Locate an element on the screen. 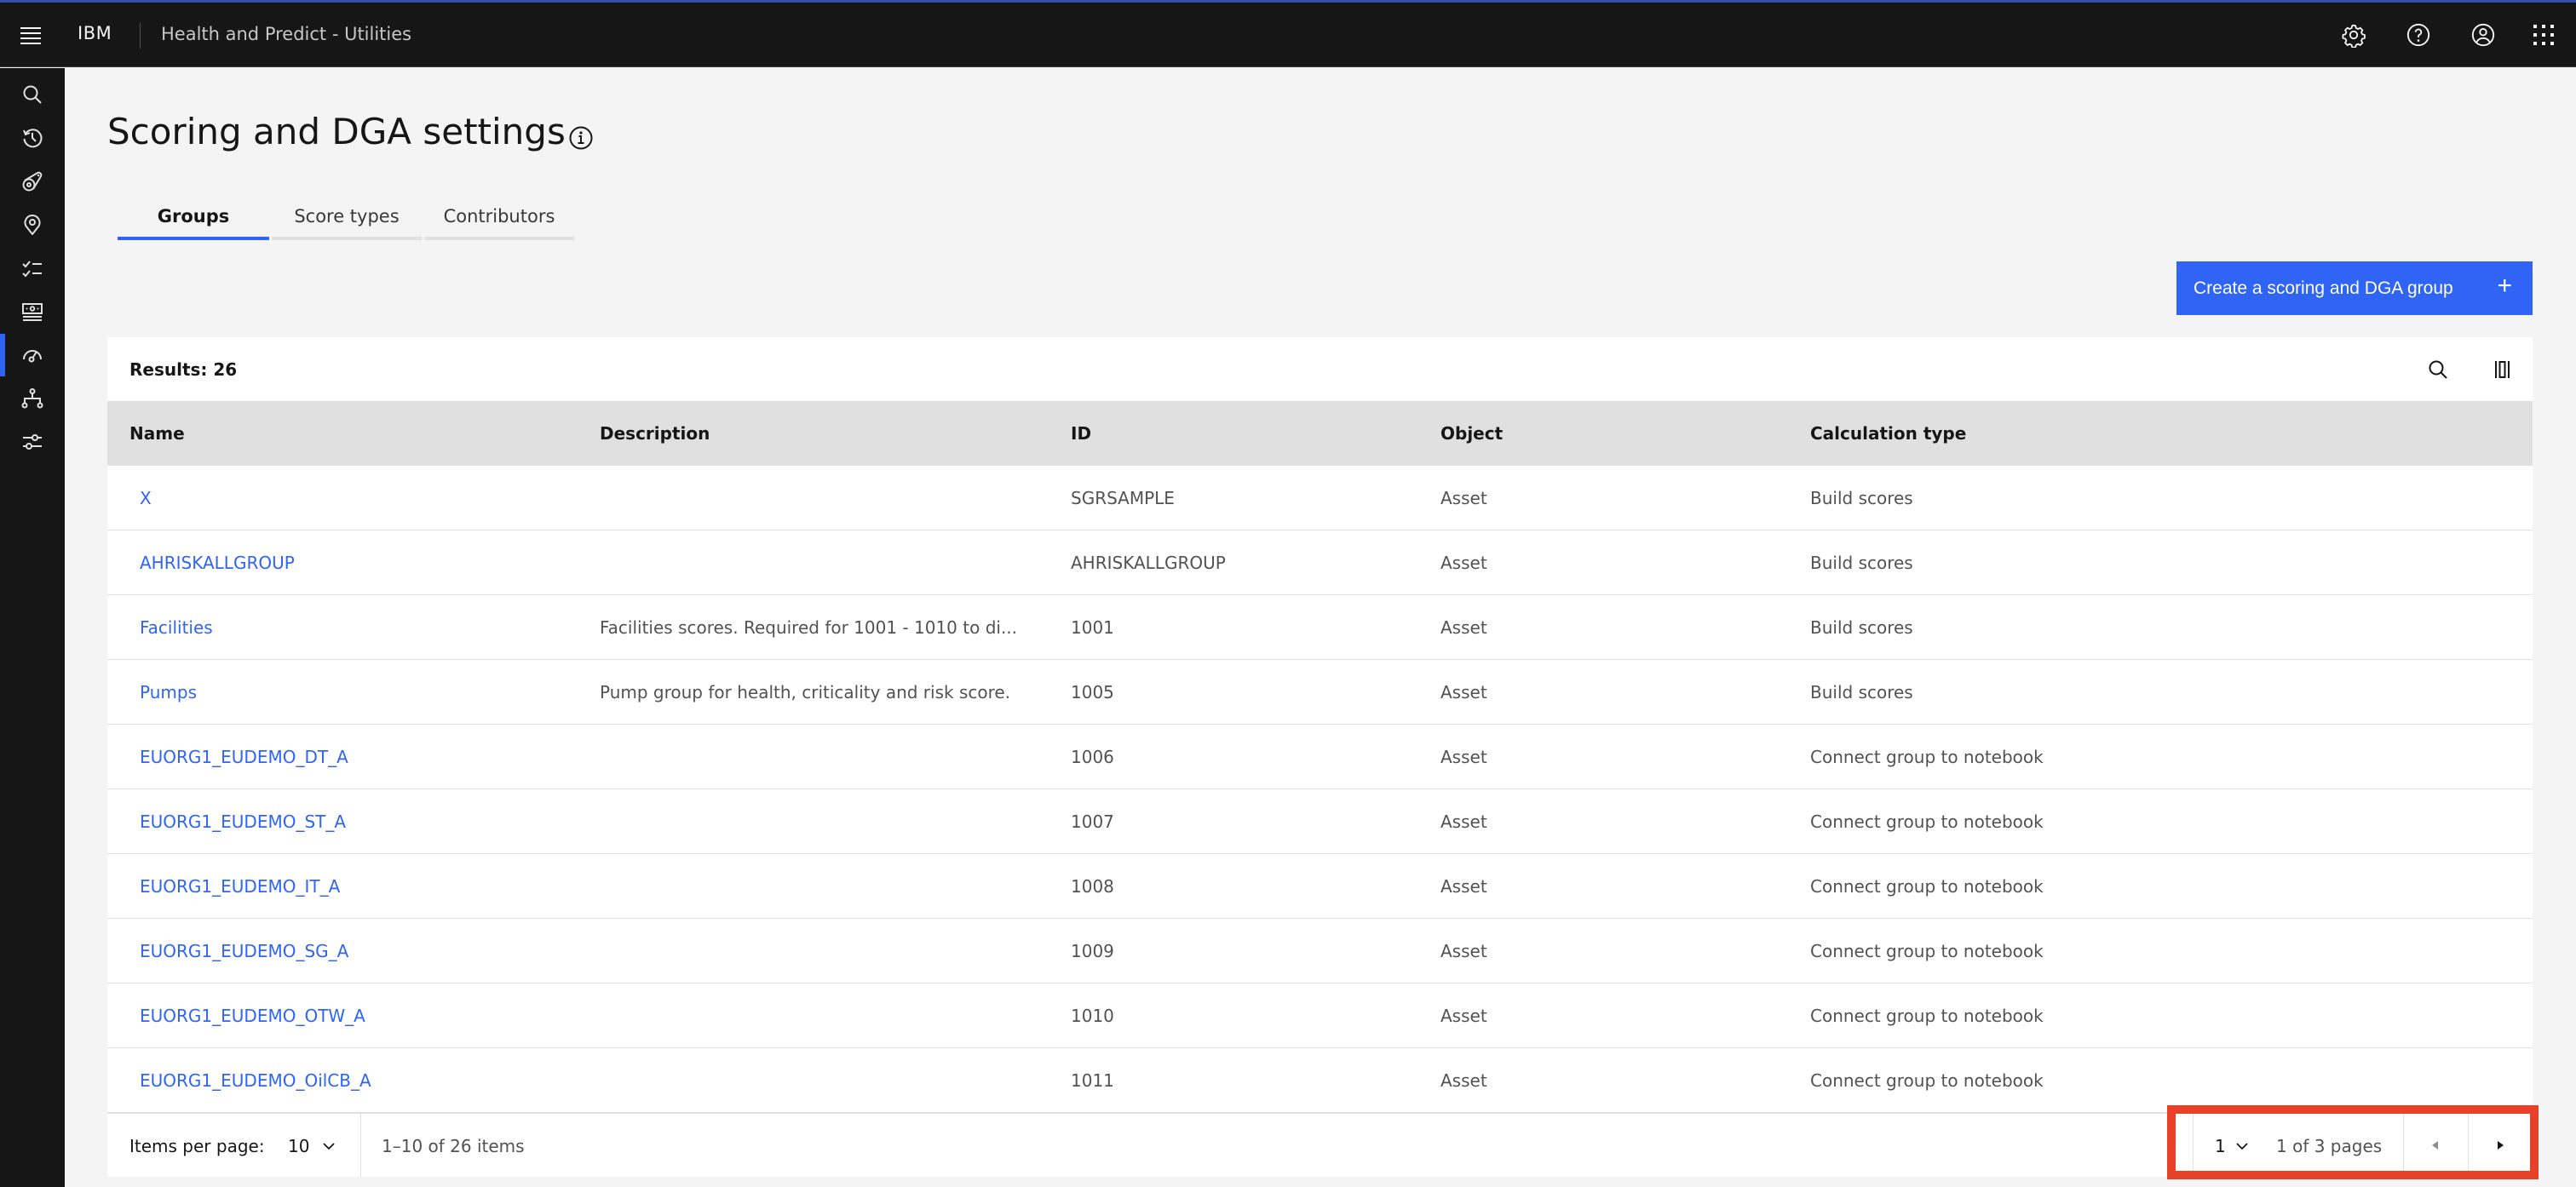  sidebar-item-settings is located at coordinates (33, 442).